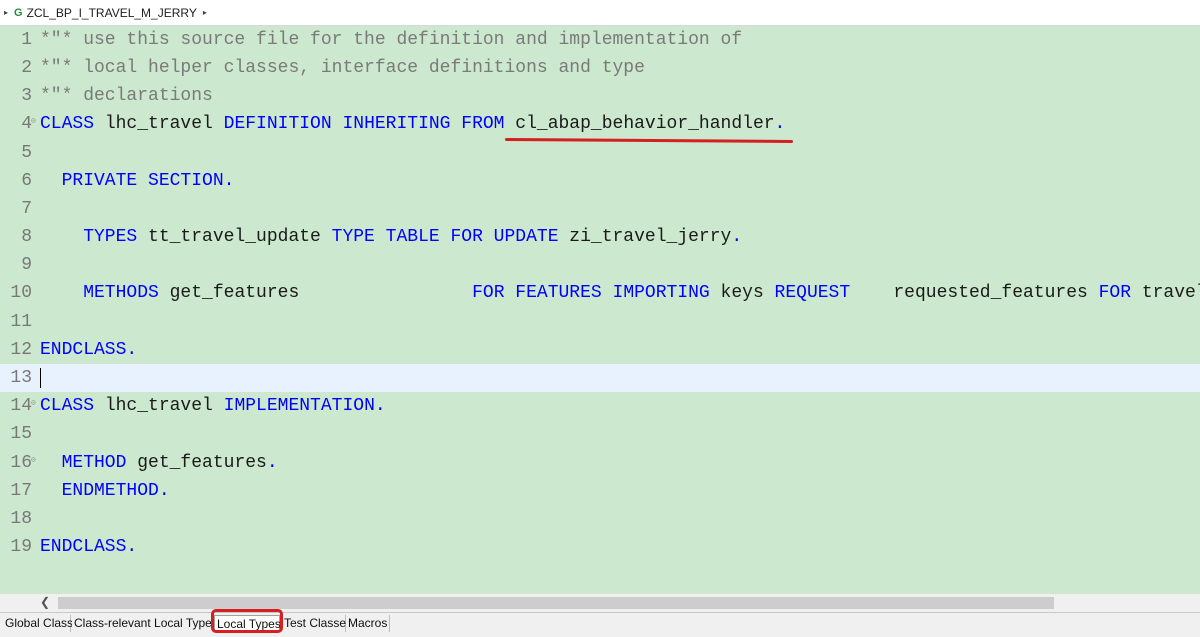 This screenshot has height=637, width=1200. Describe the element at coordinates (368, 623) in the screenshot. I see `tab-macros: Macros` at that location.